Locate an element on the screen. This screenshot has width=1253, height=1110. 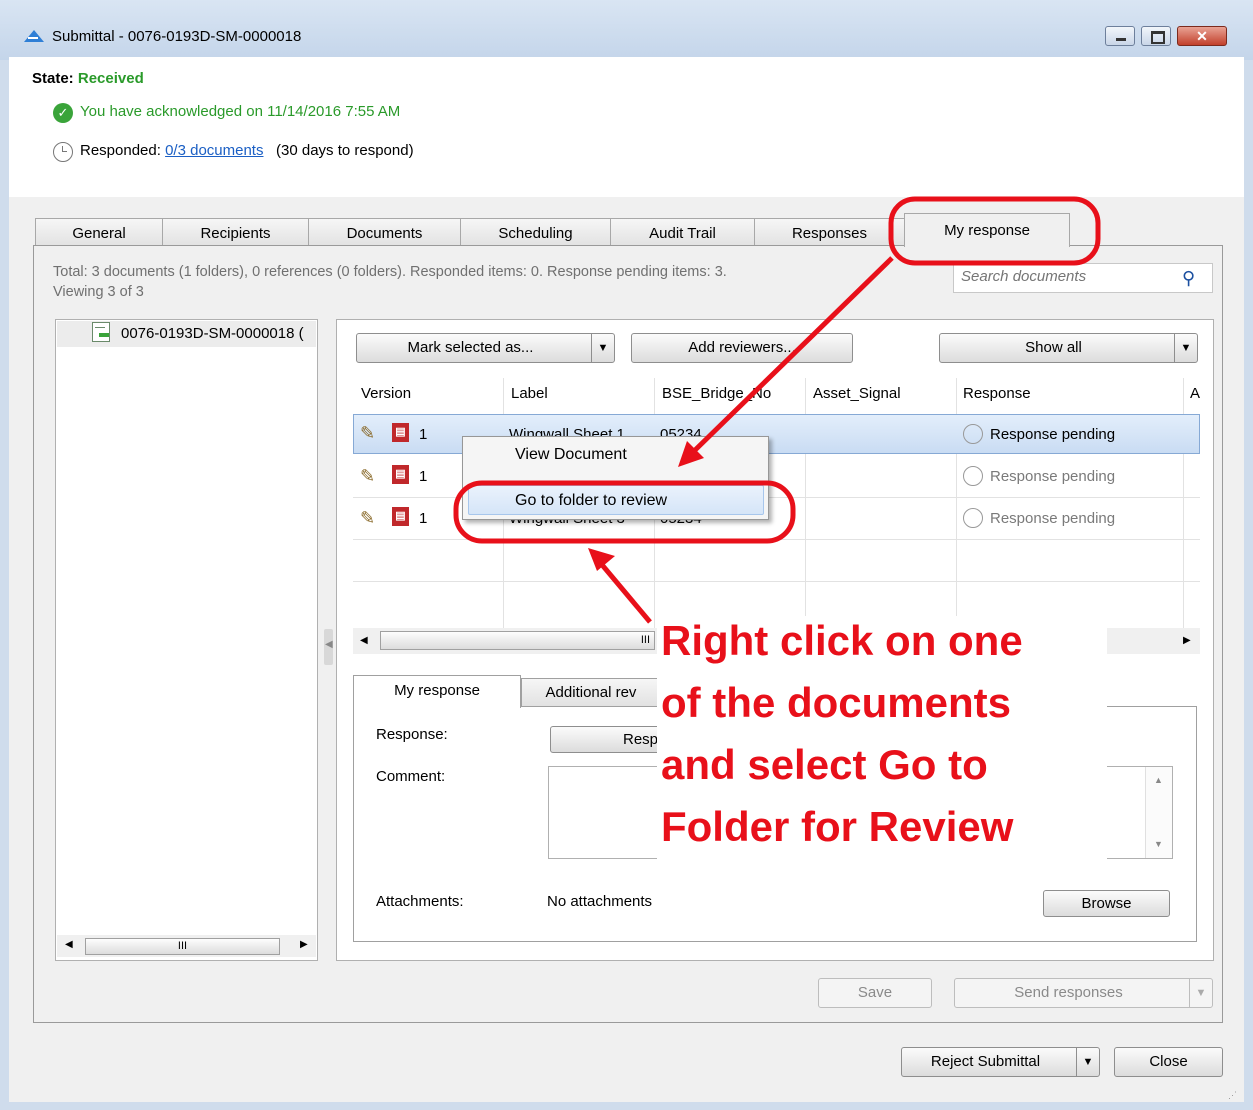
highlight-ellipse-menu is located at coordinates (624, 512).